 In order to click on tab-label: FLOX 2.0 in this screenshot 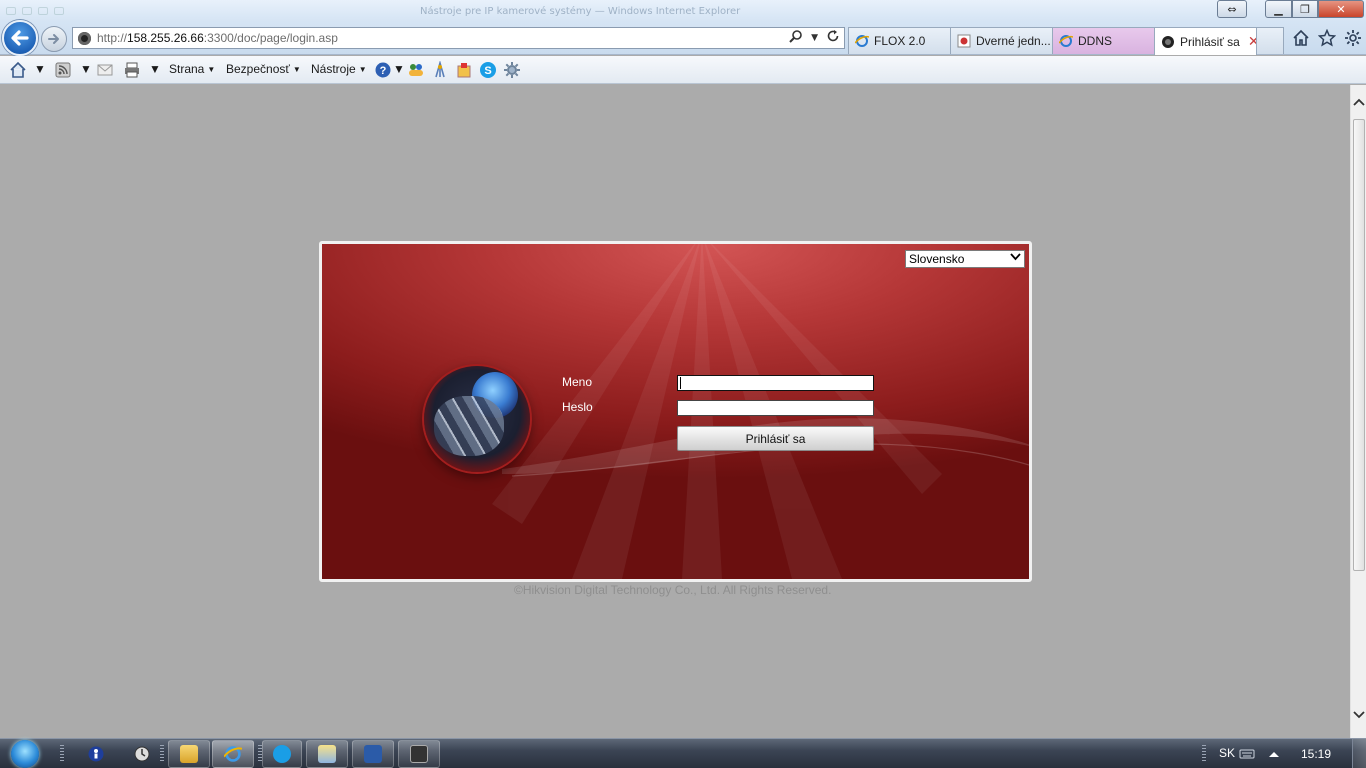, I will do `click(900, 41)`.